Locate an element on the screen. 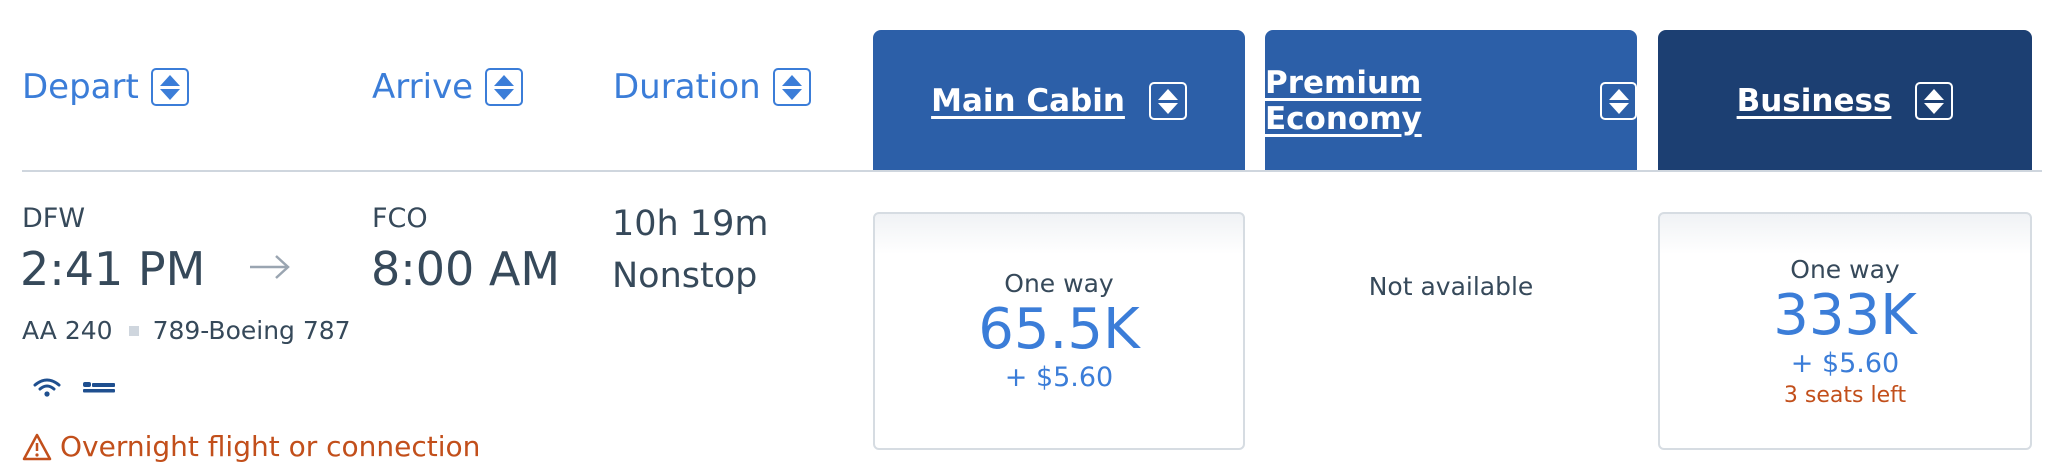 This screenshot has height=472, width=2048. overnight-warning: Overnight flight or connection is located at coordinates (251, 446).